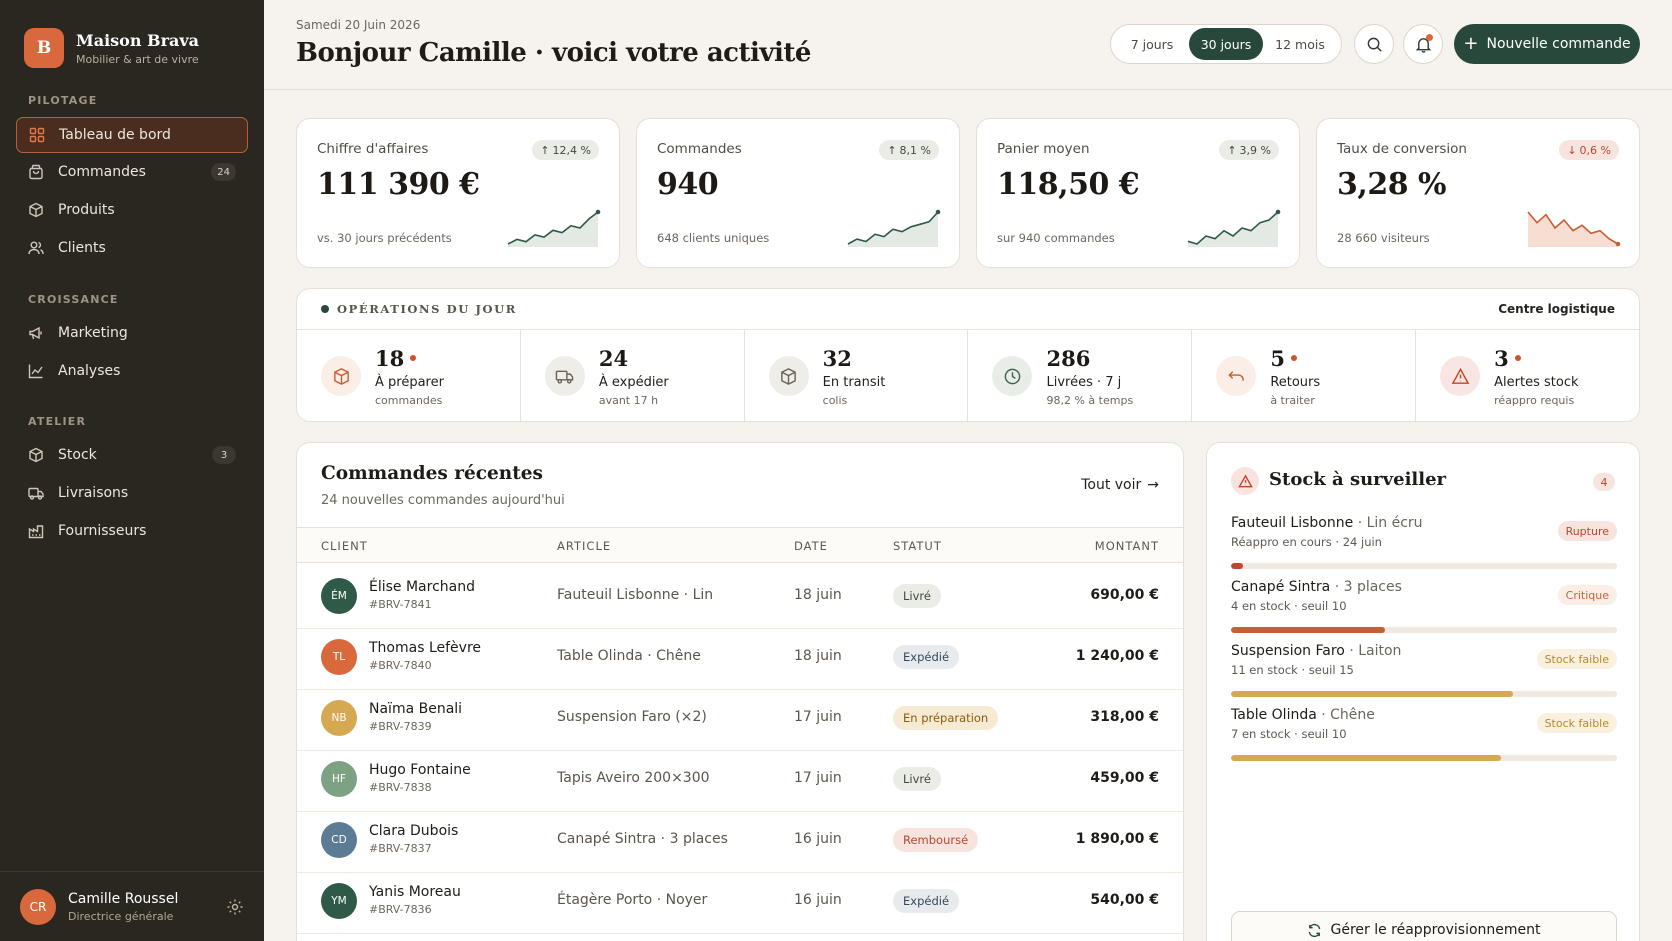 The image size is (1672, 941). Describe the element at coordinates (132, 371) in the screenshot. I see `sidebar-item-analytics: Analyses` at that location.